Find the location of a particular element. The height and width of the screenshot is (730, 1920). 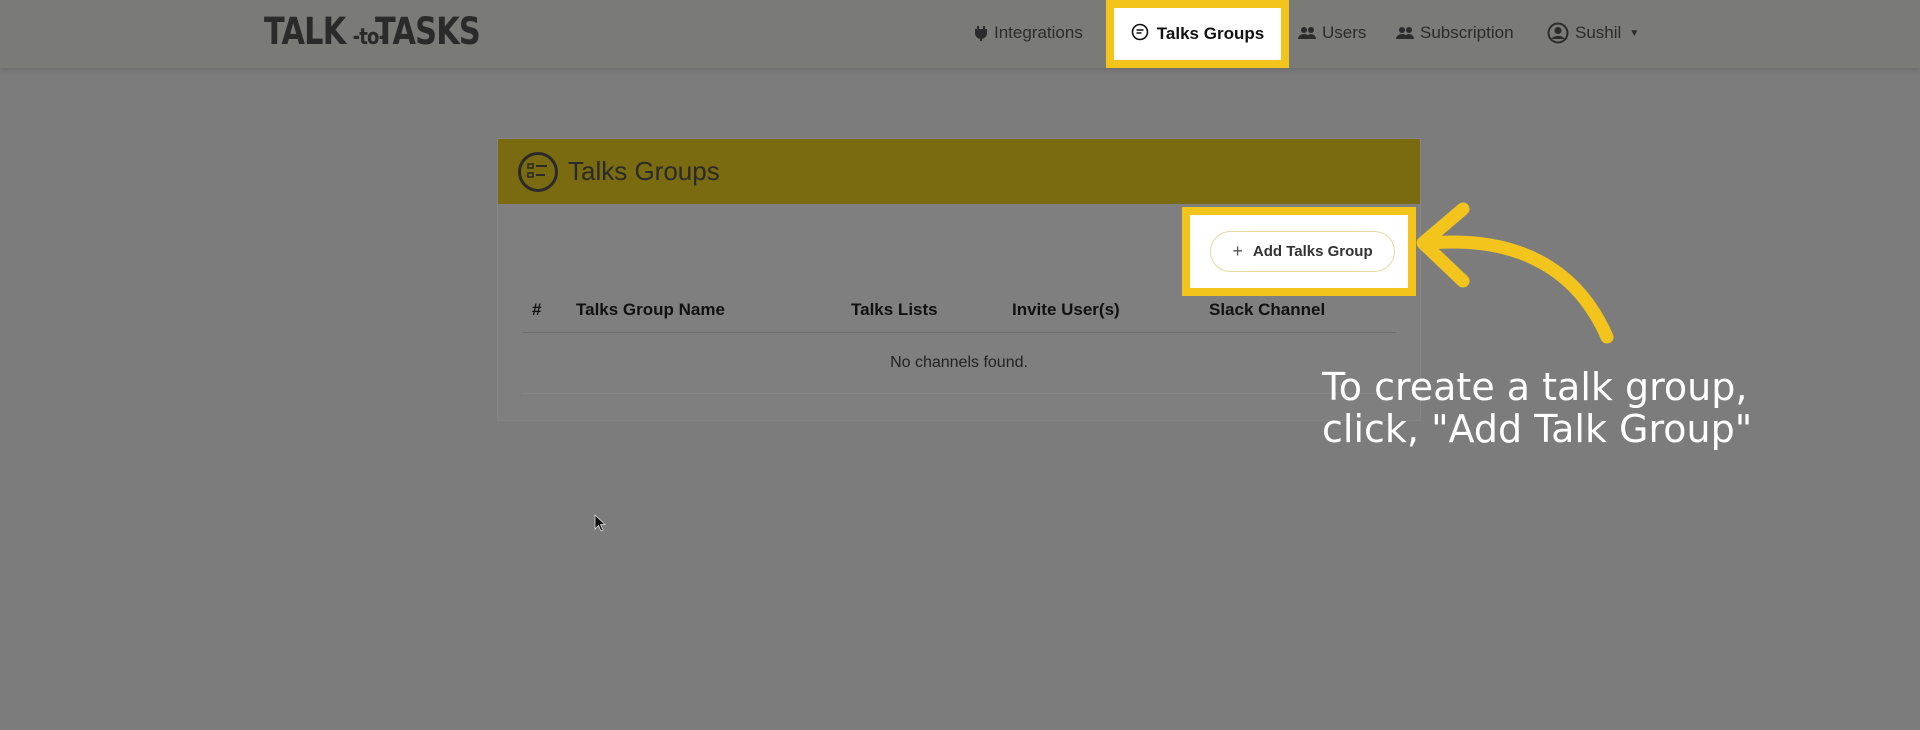

column-header-slack-channel: Slack Channel is located at coordinates (1267, 309).